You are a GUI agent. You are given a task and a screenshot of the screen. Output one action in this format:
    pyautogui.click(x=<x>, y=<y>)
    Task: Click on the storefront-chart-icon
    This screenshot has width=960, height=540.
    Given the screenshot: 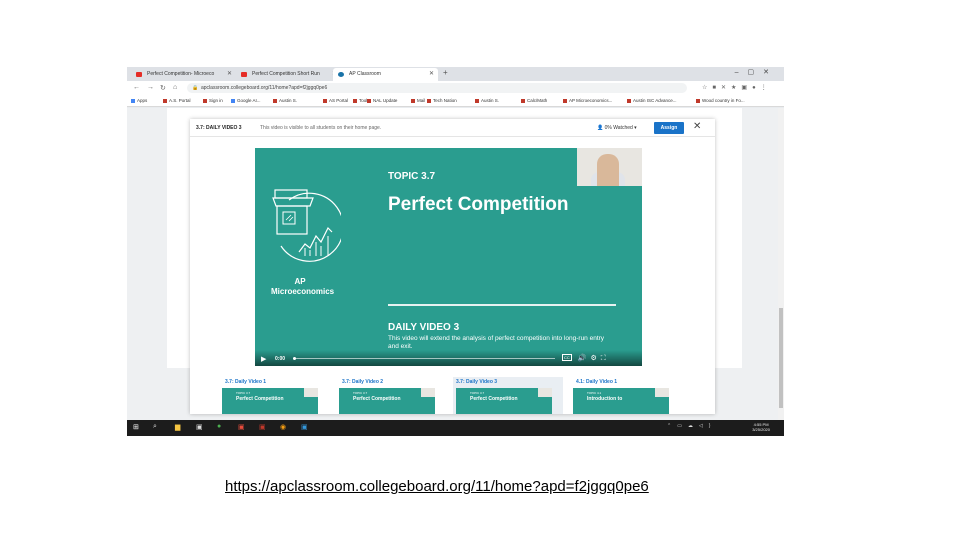 What is the action you would take?
    pyautogui.click(x=306, y=225)
    